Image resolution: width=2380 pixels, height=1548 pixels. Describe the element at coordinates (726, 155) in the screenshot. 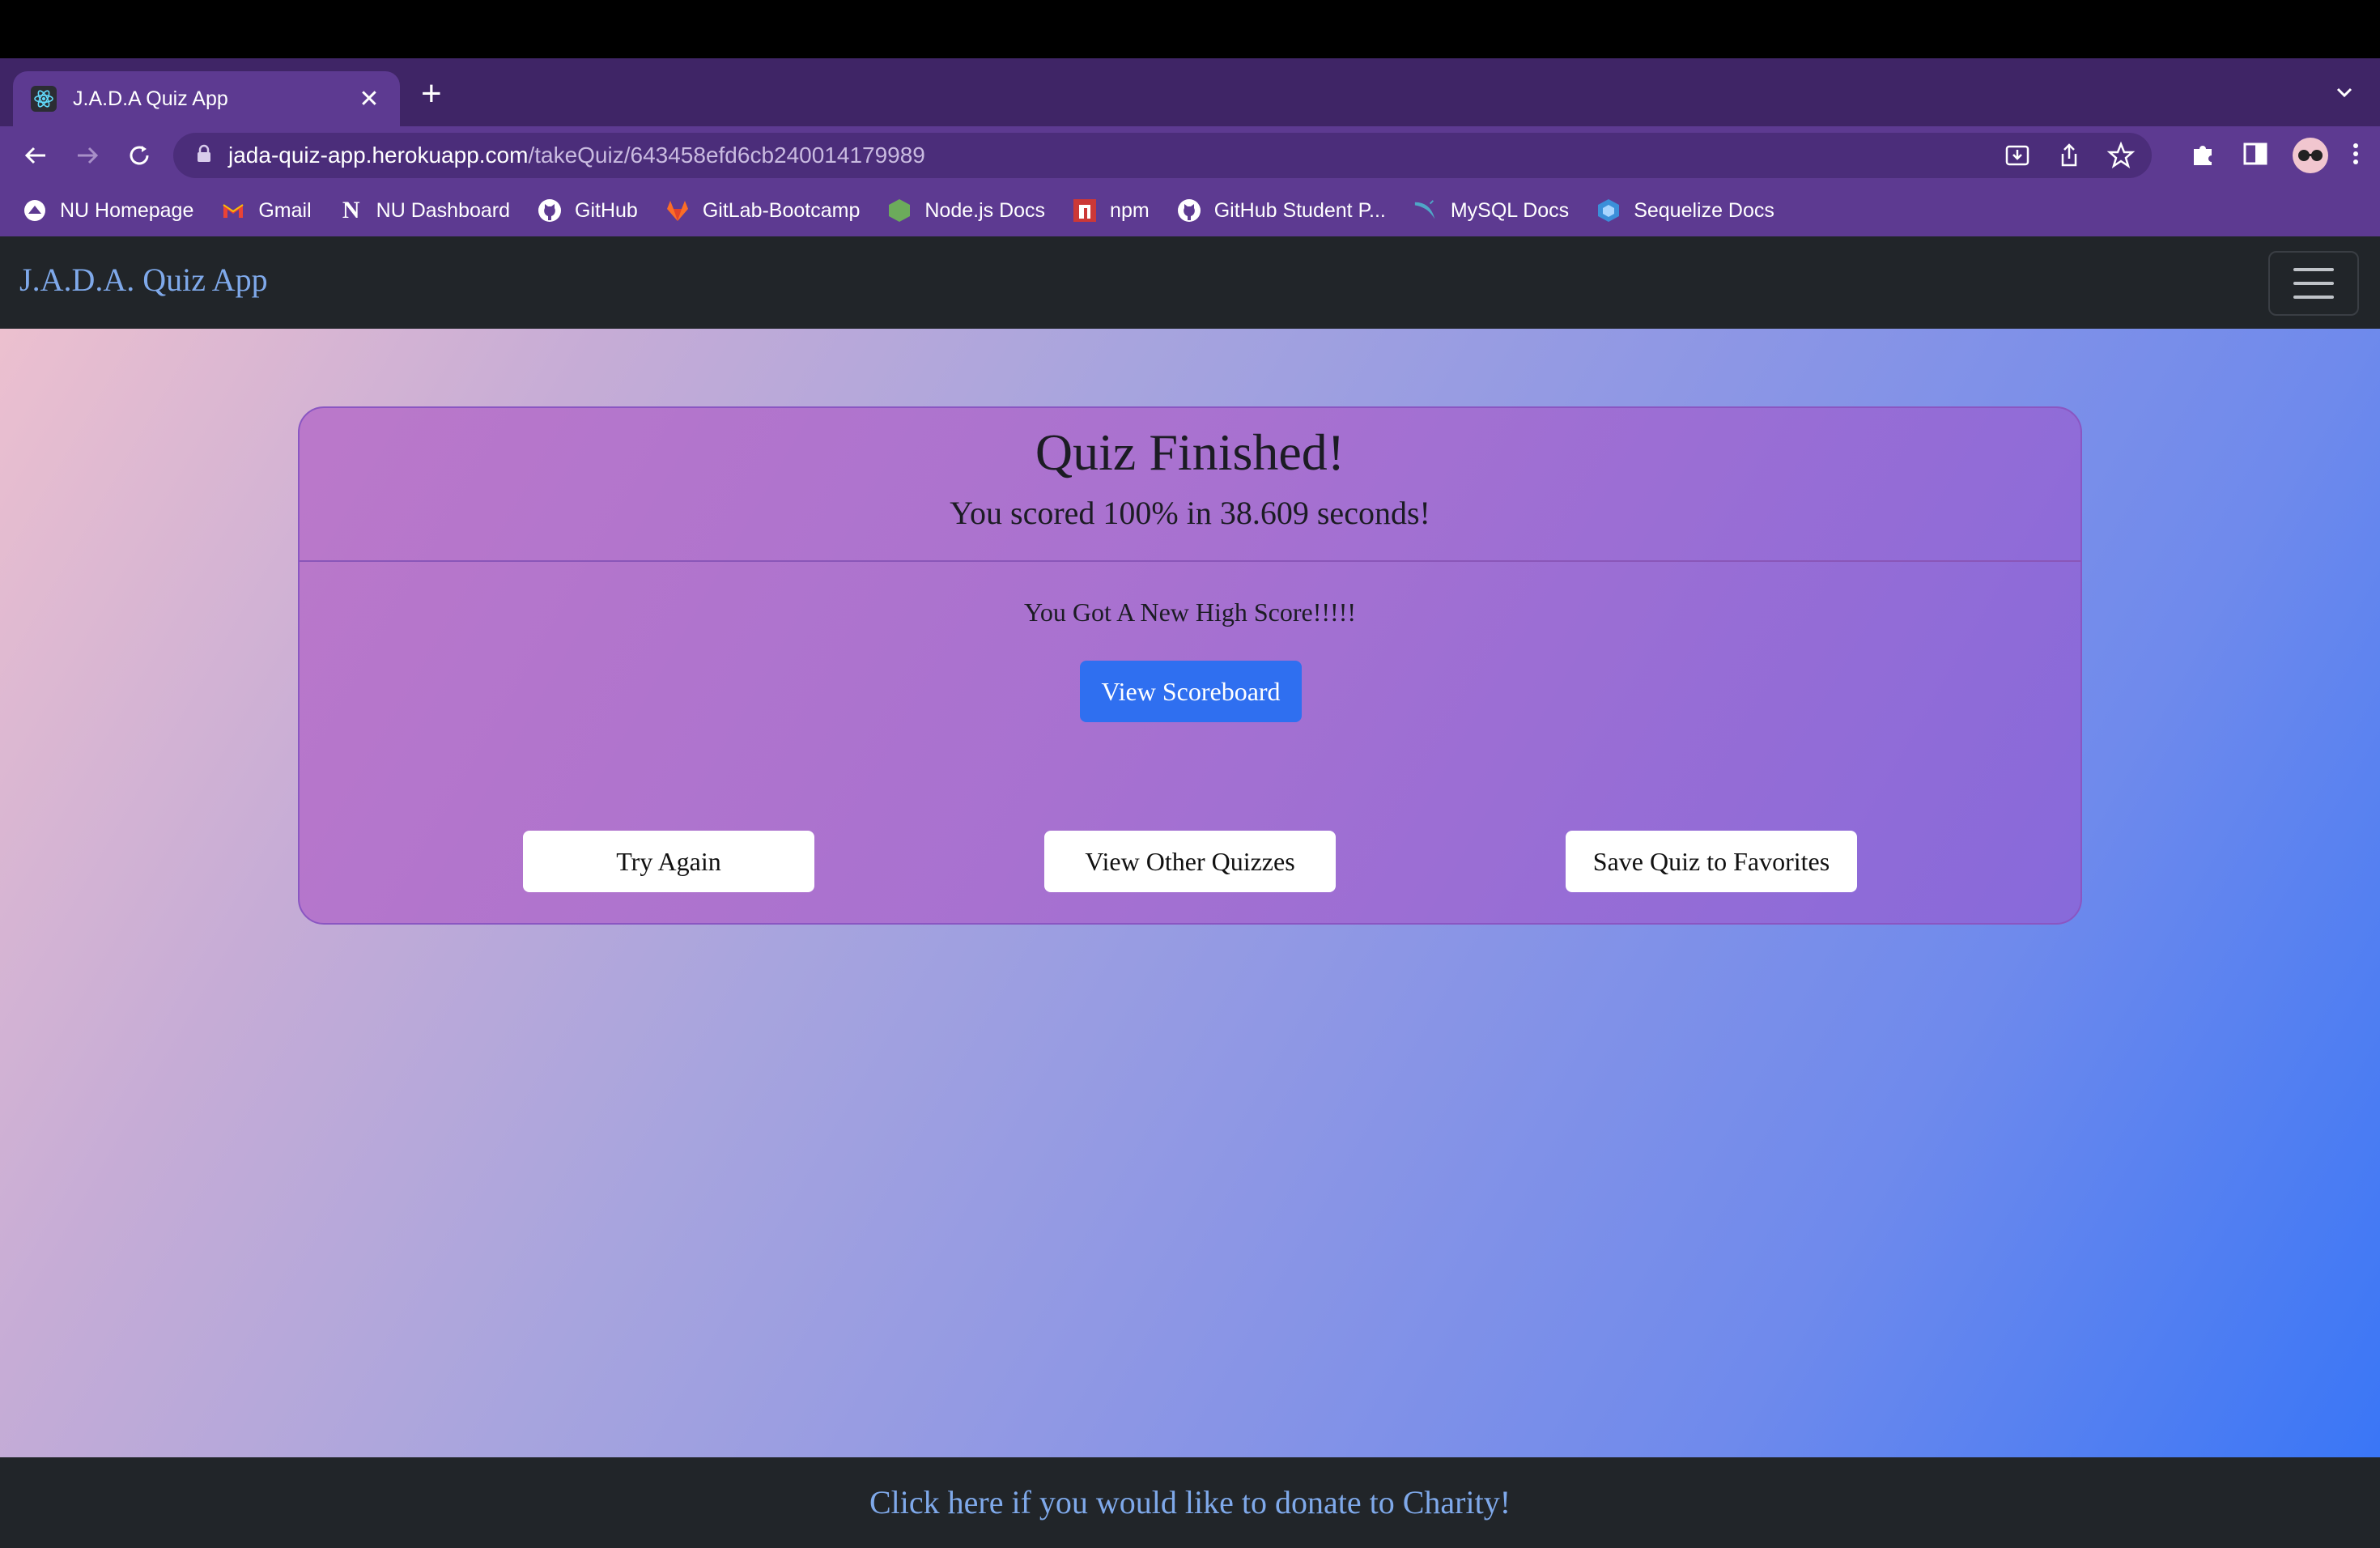

I see `url-path: /takeQuiz/643458efd6cb240014179989` at that location.